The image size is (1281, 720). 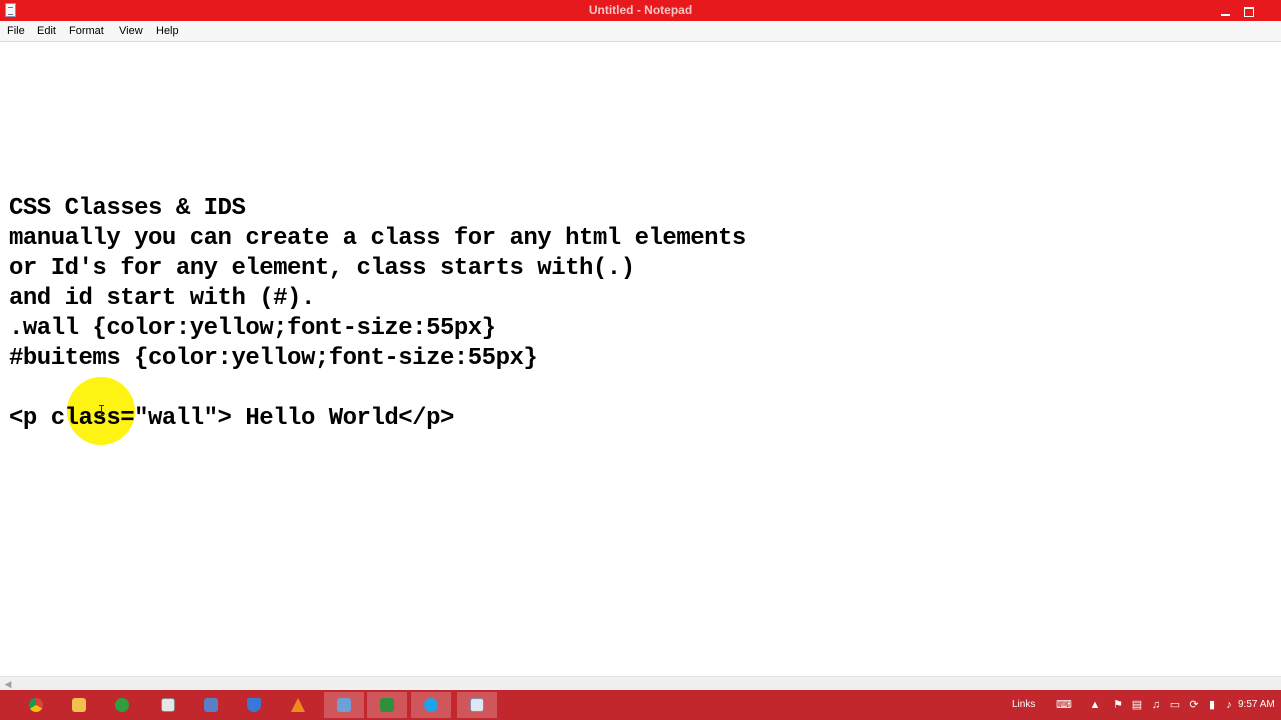 What do you see at coordinates (640, 683) in the screenshot?
I see `horizontal-scrollbar: ◀` at bounding box center [640, 683].